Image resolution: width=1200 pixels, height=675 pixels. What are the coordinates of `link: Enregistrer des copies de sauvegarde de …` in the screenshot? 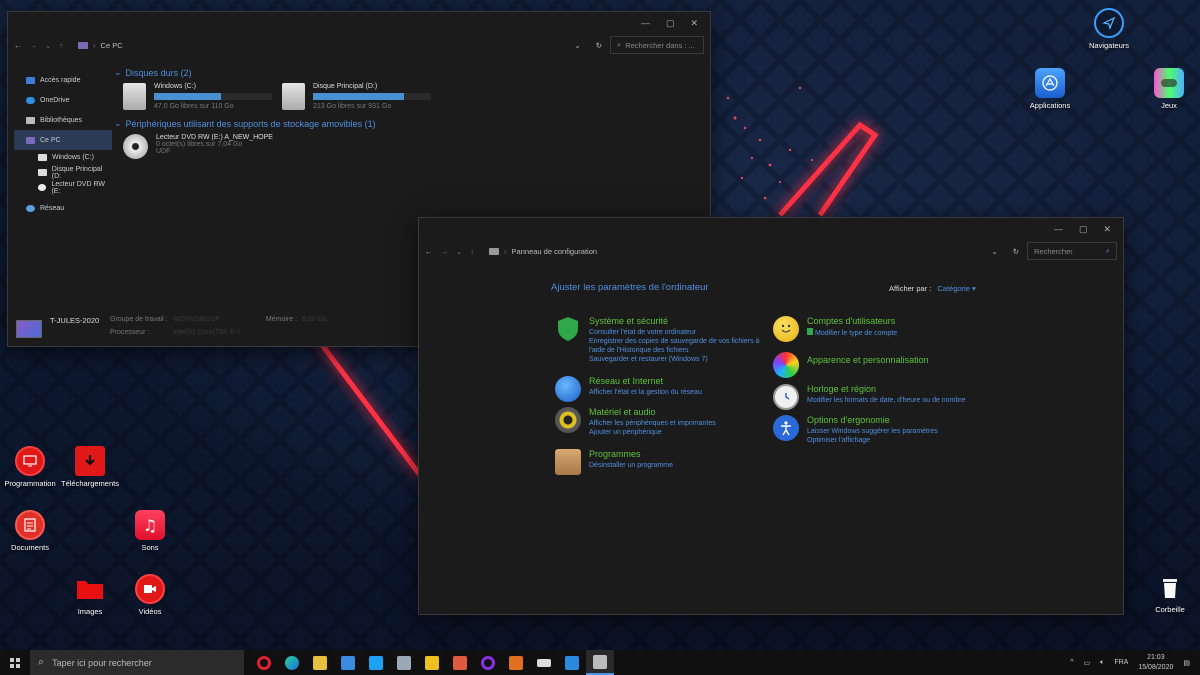 It's located at (679, 346).